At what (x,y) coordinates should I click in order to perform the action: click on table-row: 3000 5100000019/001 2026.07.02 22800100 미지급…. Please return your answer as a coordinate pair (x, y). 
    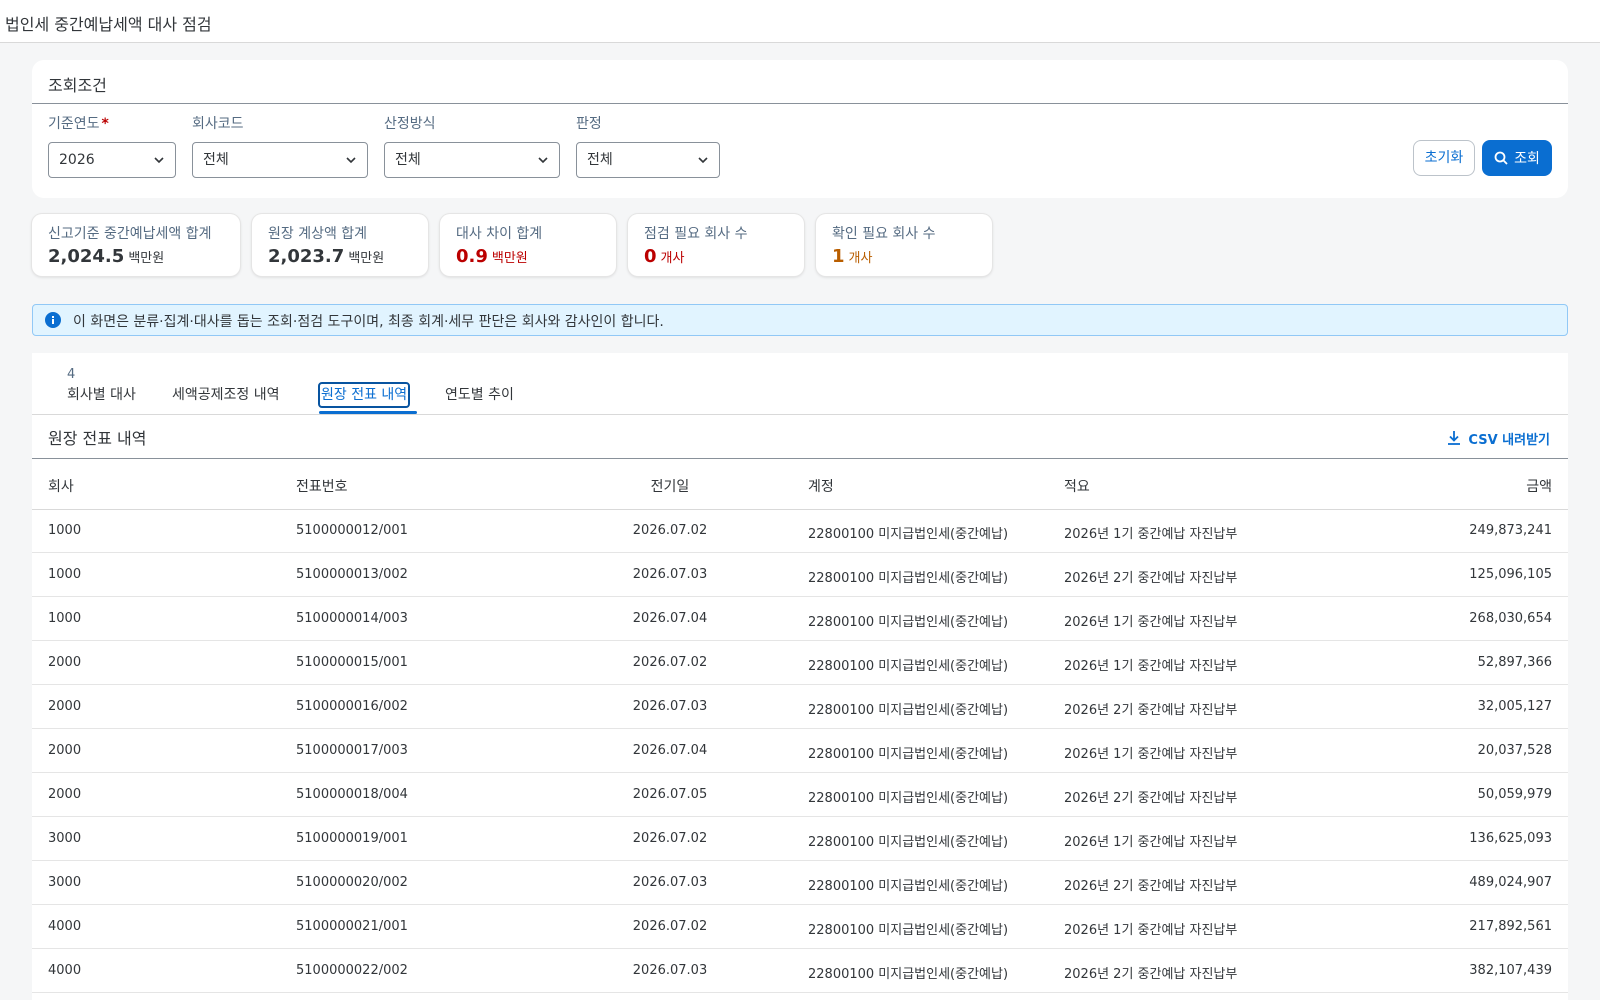
    Looking at the image, I should click on (800, 839).